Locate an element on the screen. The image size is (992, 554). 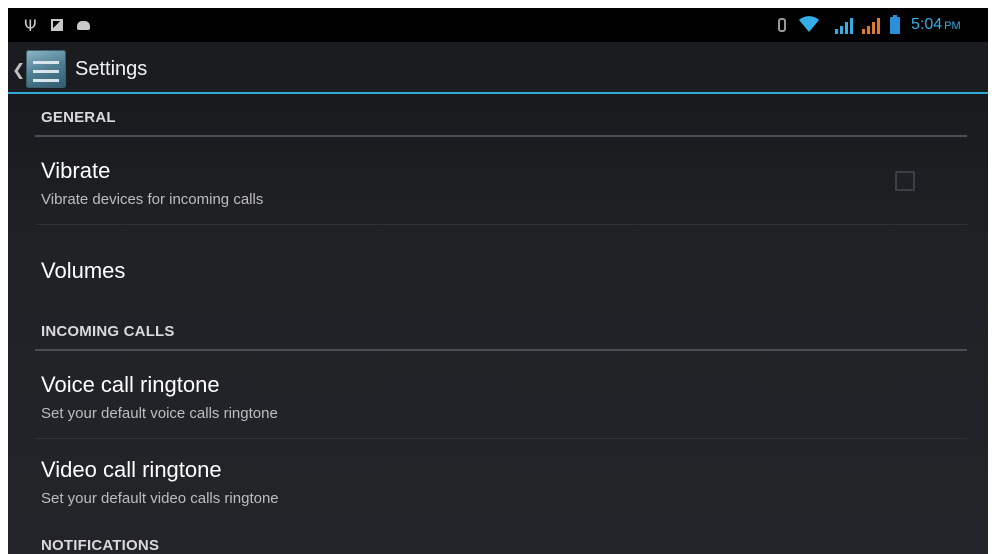
clock-time: 5:04 is located at coordinates (927, 24).